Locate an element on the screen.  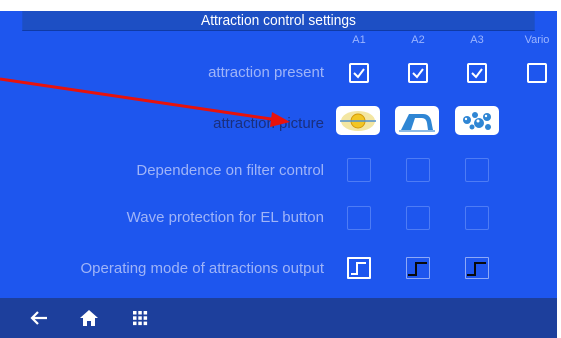
row-label-attraction-picture: attraction picture is located at coordinates (268, 123).